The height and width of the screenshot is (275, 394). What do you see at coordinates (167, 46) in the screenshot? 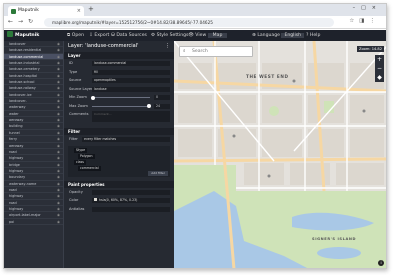
I see `more-options-icon: ⋮` at bounding box center [167, 46].